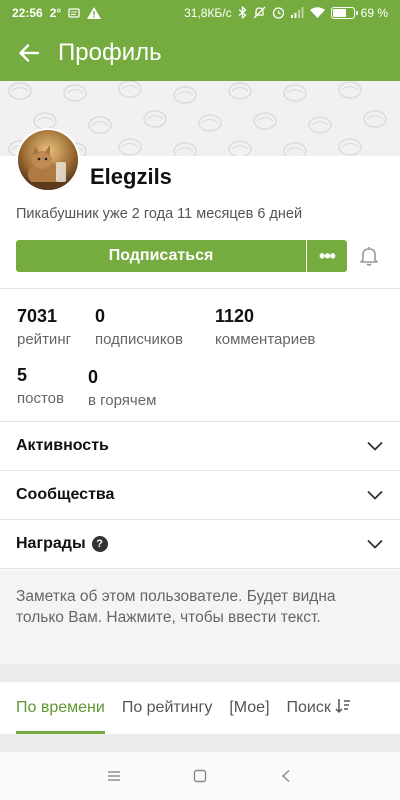 This screenshot has height=800, width=400. I want to click on status-time: 22:56, so click(27, 12).